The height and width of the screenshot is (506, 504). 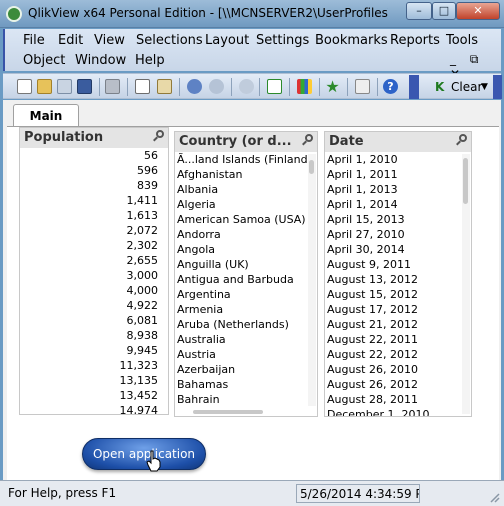 What do you see at coordinates (34, 40) in the screenshot?
I see `menu-file: File` at bounding box center [34, 40].